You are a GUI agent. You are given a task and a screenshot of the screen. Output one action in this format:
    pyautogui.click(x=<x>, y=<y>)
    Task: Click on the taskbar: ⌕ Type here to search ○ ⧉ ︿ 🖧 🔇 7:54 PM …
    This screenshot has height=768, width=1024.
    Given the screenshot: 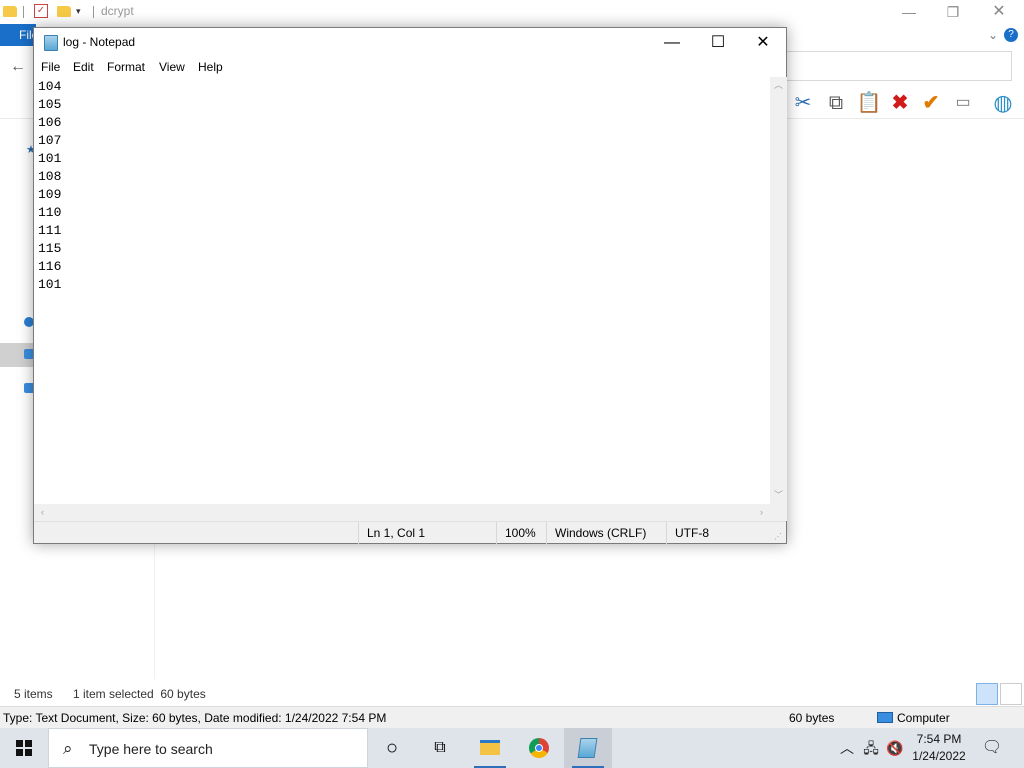 What is the action you would take?
    pyautogui.click(x=512, y=748)
    